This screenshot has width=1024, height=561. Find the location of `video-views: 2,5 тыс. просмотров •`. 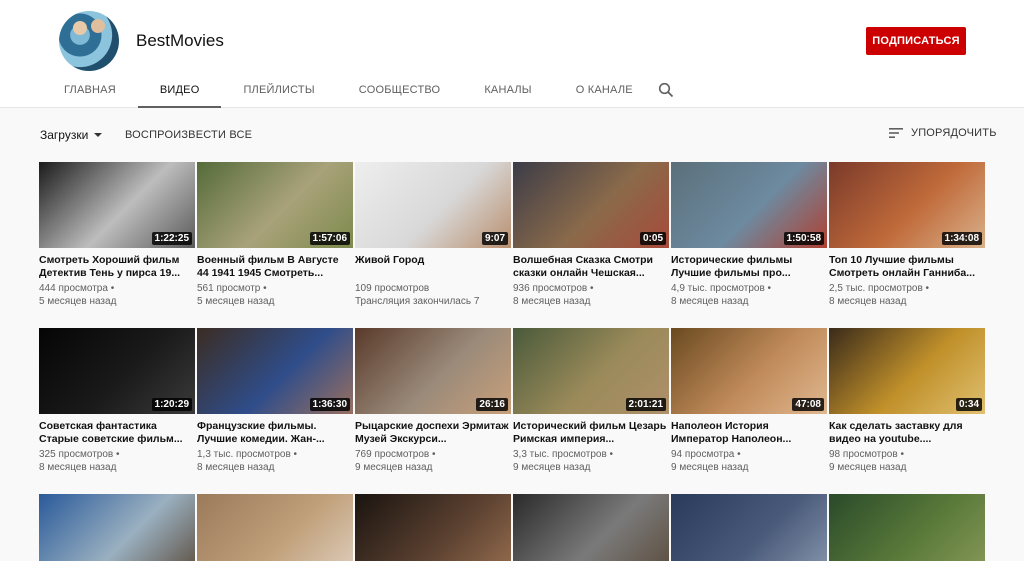

video-views: 2,5 тыс. просмотров • is located at coordinates (879, 288).